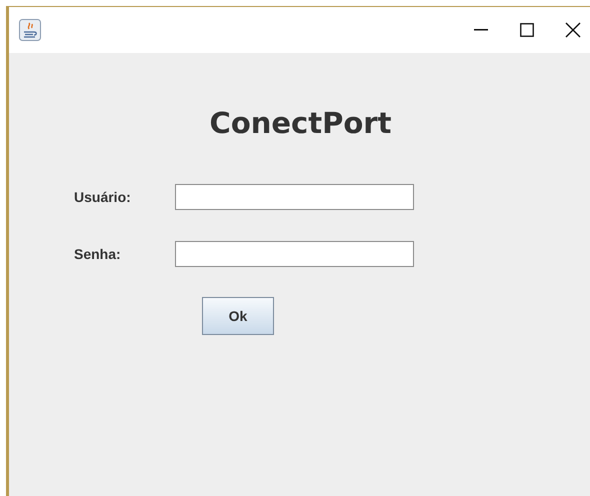  I want to click on app-title: ConectPort, so click(301, 123).